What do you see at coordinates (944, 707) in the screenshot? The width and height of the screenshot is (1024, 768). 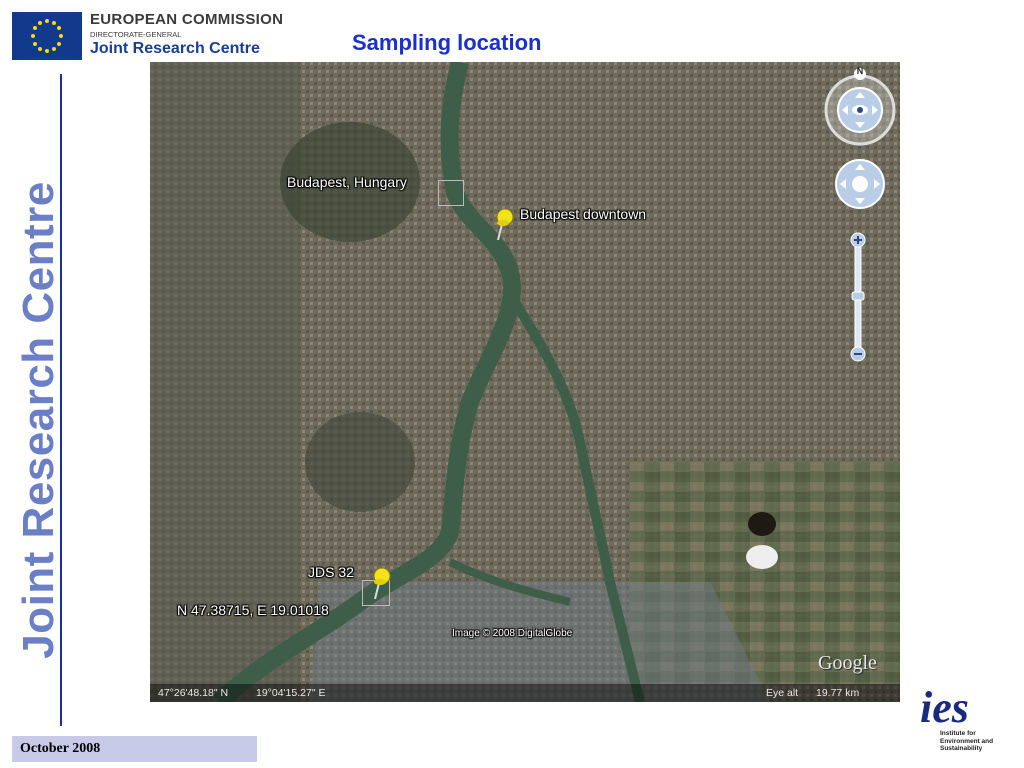 I see `ies-logo-mark: ies` at bounding box center [944, 707].